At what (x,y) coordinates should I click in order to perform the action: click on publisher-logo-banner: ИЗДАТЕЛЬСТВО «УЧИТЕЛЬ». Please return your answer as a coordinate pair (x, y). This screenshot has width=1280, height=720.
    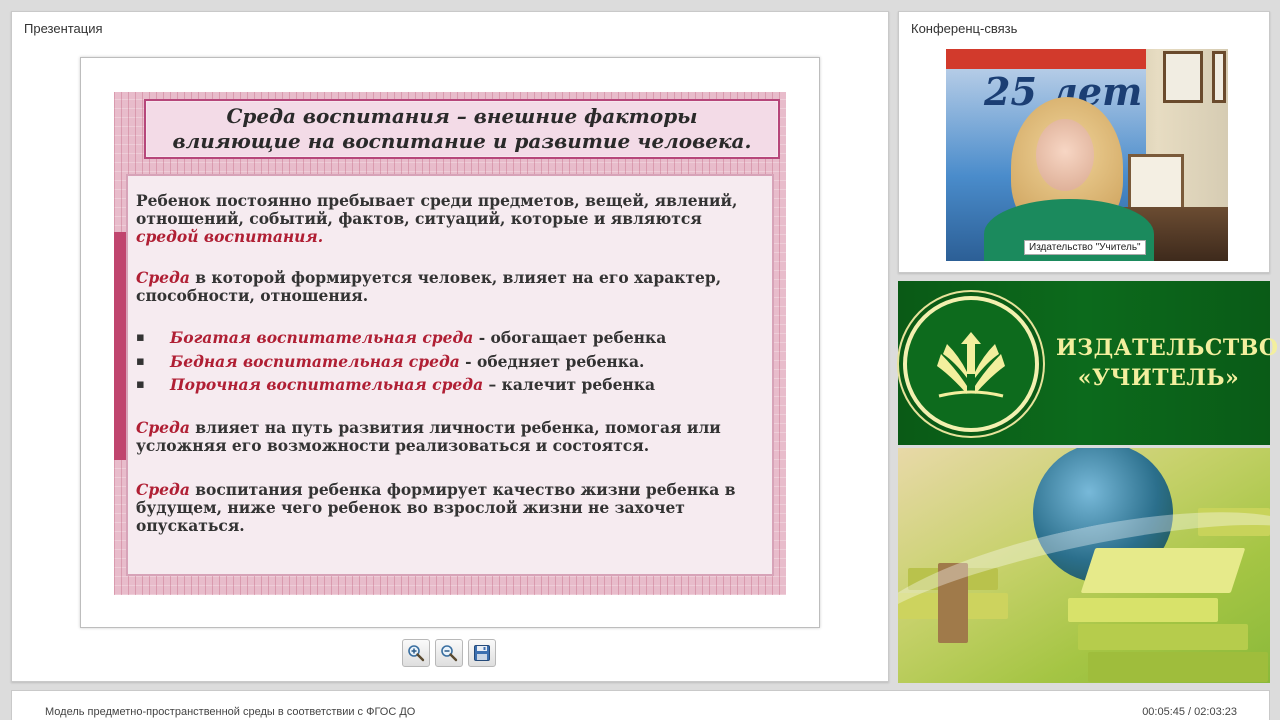
    Looking at the image, I should click on (1088, 363).